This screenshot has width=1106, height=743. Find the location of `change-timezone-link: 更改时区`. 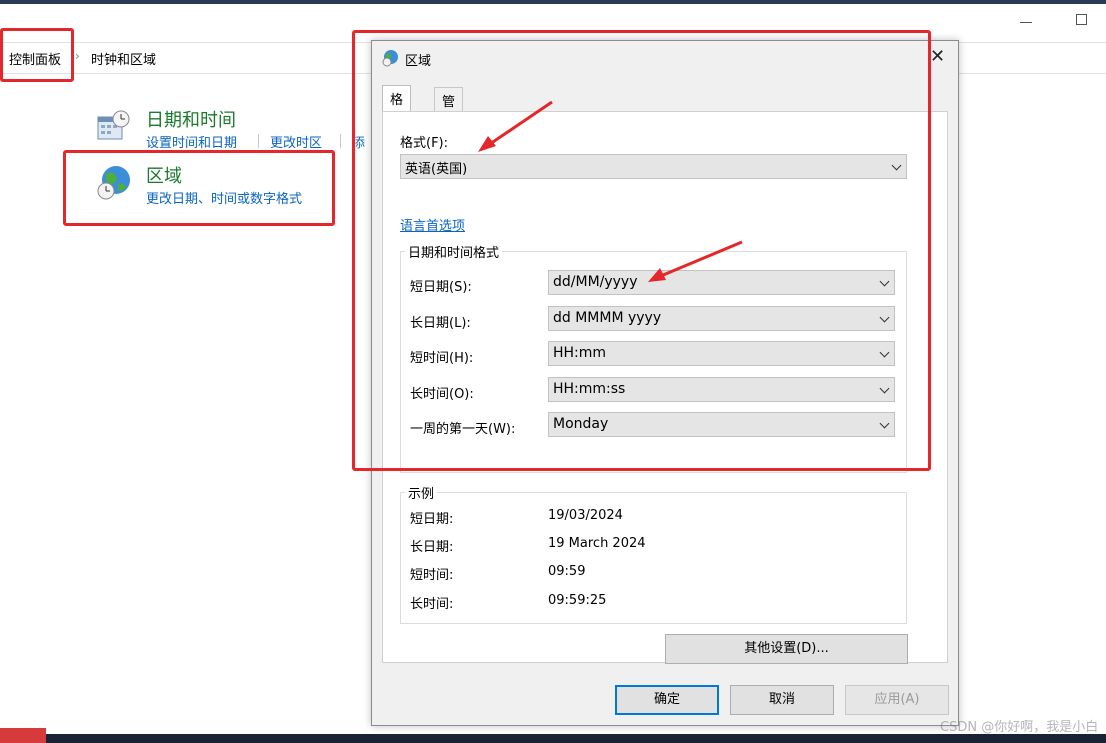

change-timezone-link: 更改时区 is located at coordinates (296, 141).